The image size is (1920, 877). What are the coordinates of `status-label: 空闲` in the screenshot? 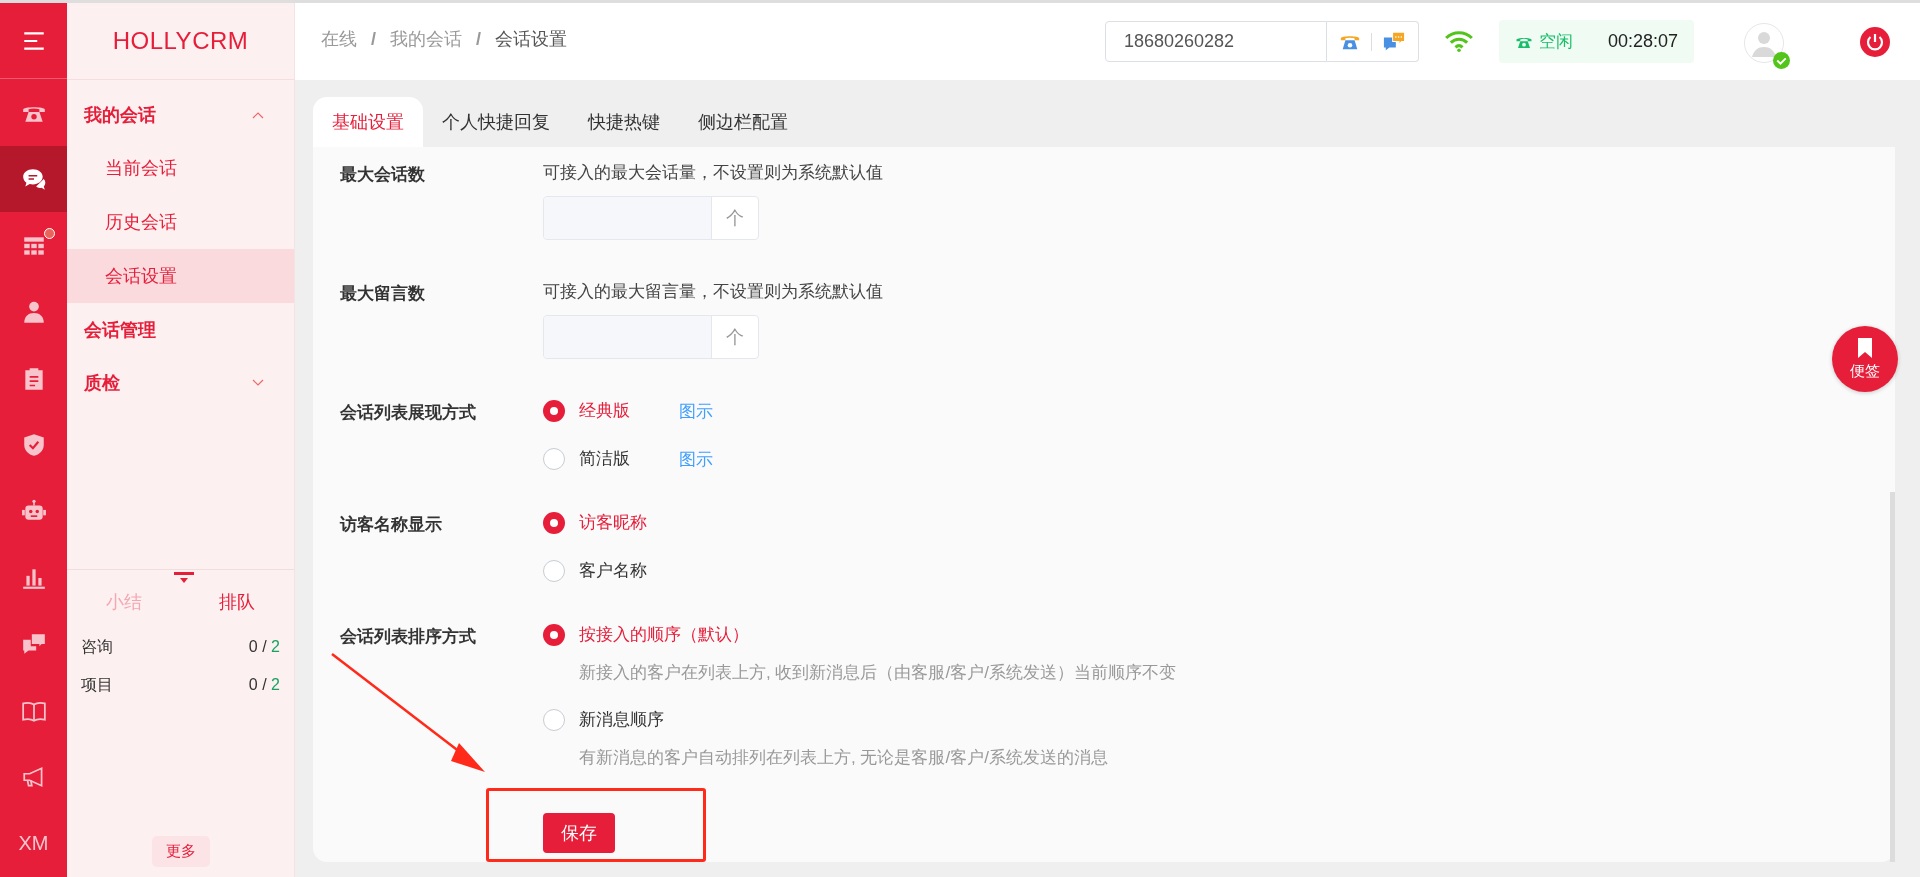 It's located at (1556, 42).